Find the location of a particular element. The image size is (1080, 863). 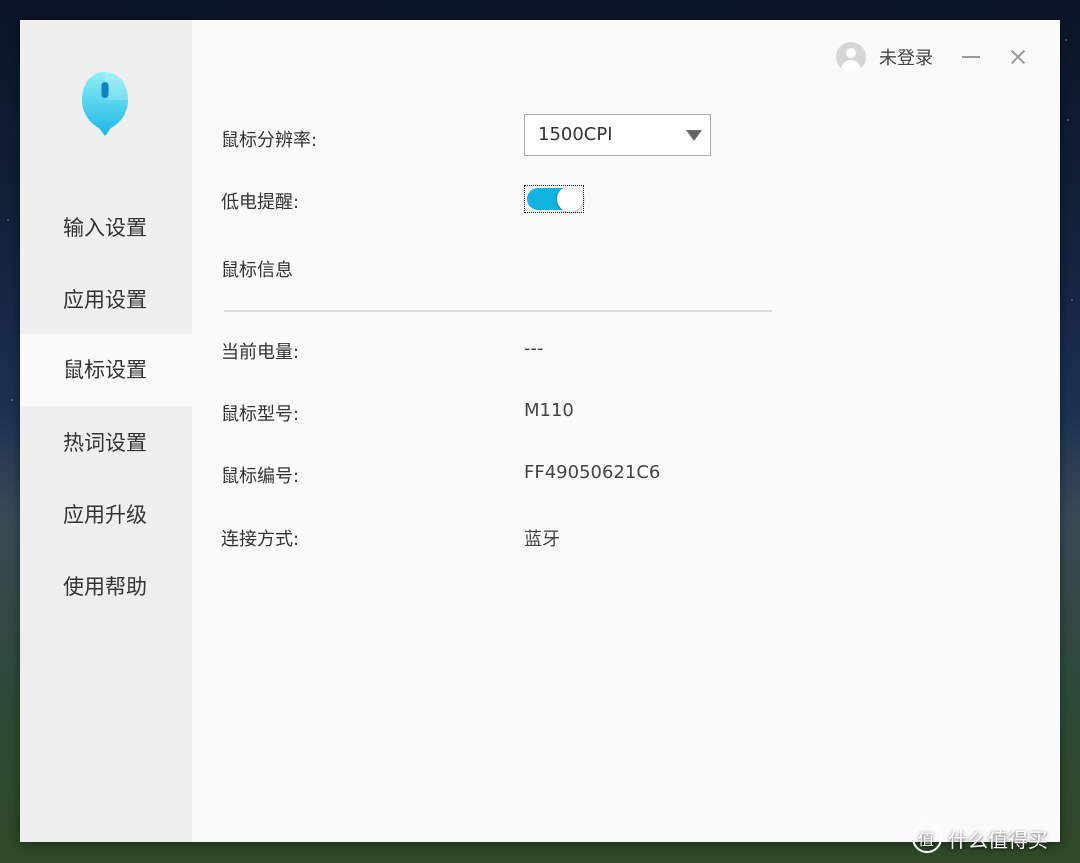

login-status-text: 未登录 is located at coordinates (906, 58).